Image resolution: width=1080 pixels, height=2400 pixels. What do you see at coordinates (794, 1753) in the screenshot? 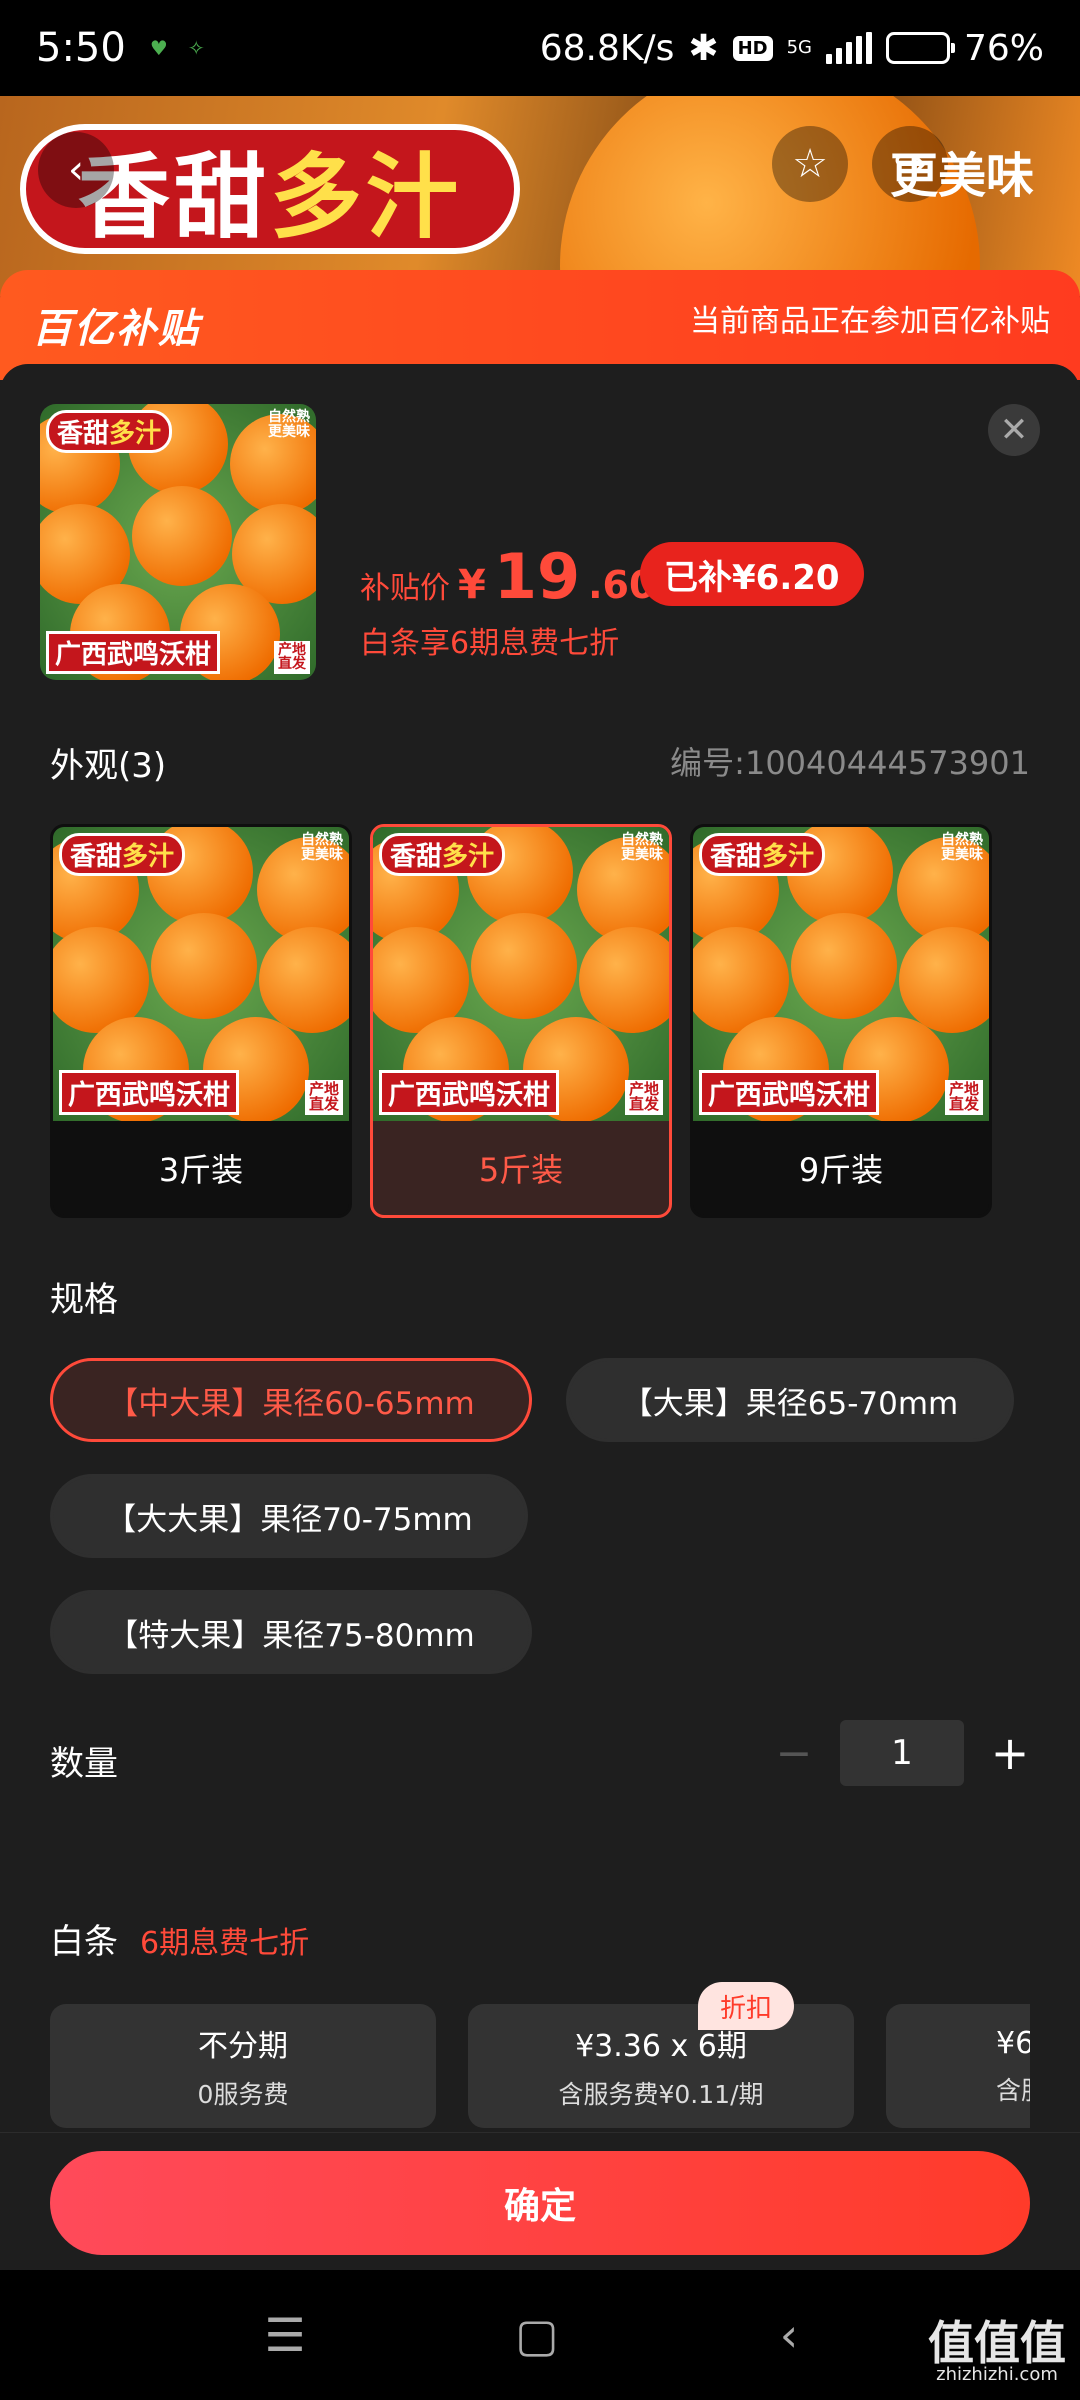
I see `quantity-decrease-button: −` at bounding box center [794, 1753].